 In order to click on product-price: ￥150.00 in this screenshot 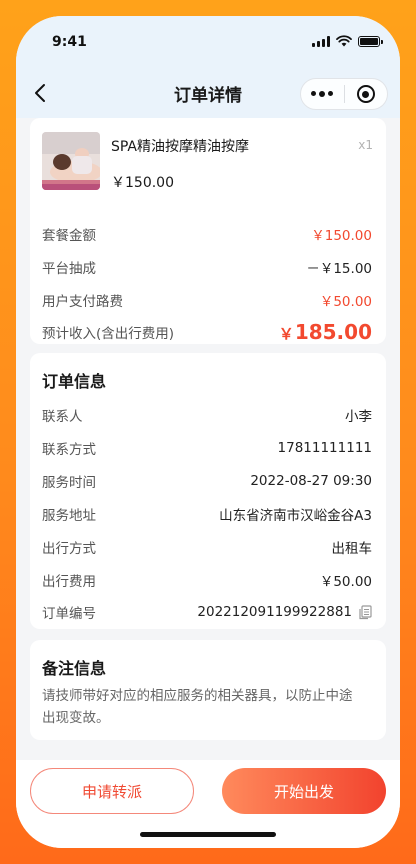, I will do `click(142, 183)`.